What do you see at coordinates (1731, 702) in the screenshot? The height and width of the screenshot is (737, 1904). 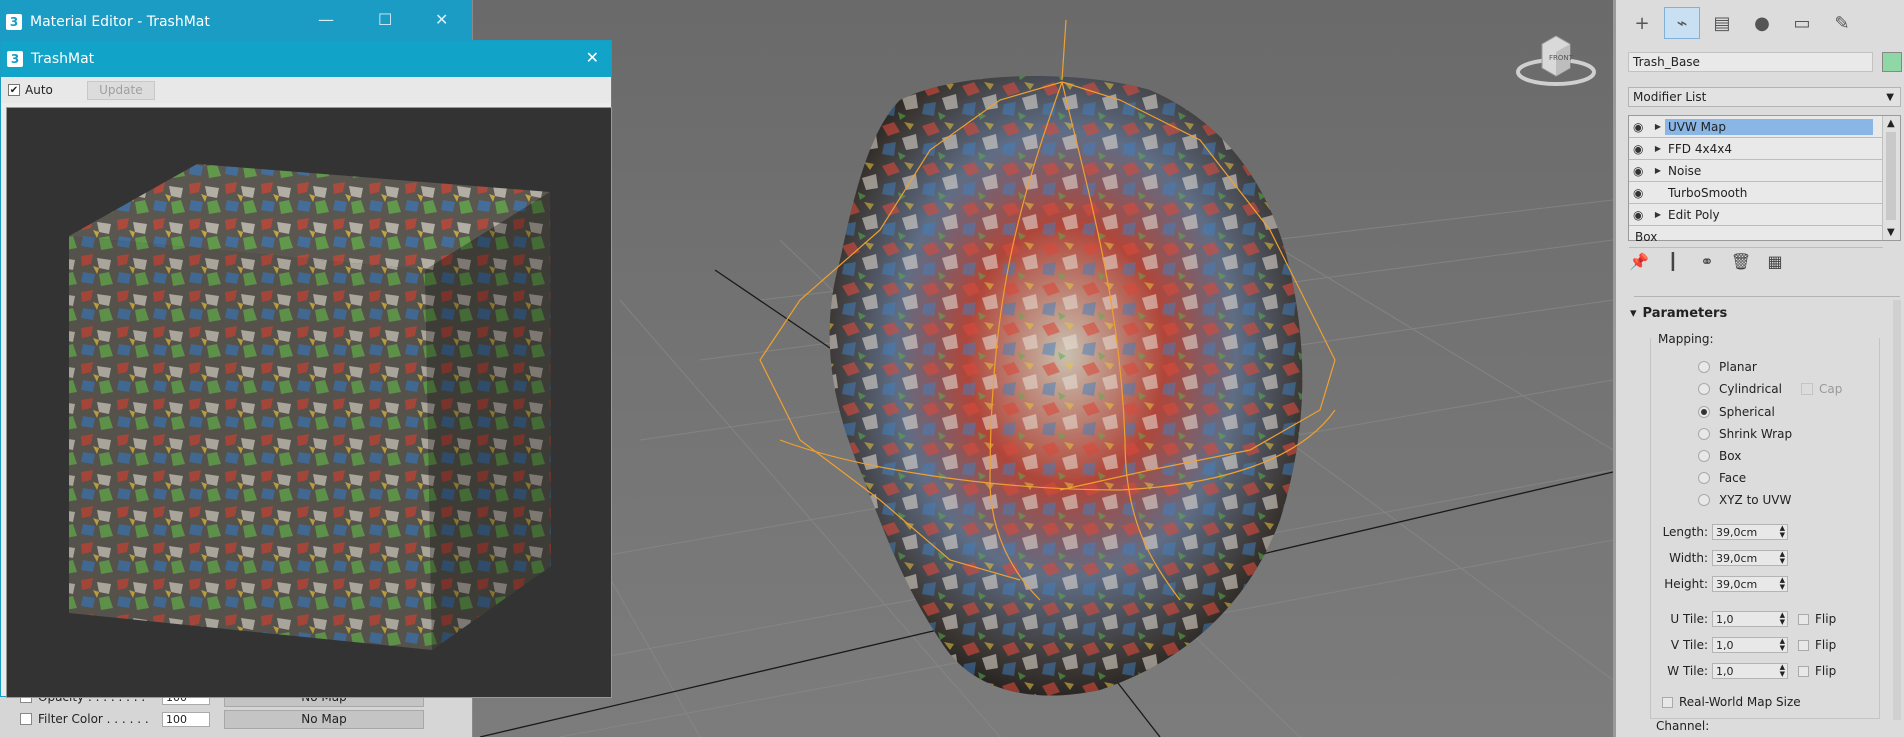 I see `real-world-map-size-option: Real-World Map Size` at bounding box center [1731, 702].